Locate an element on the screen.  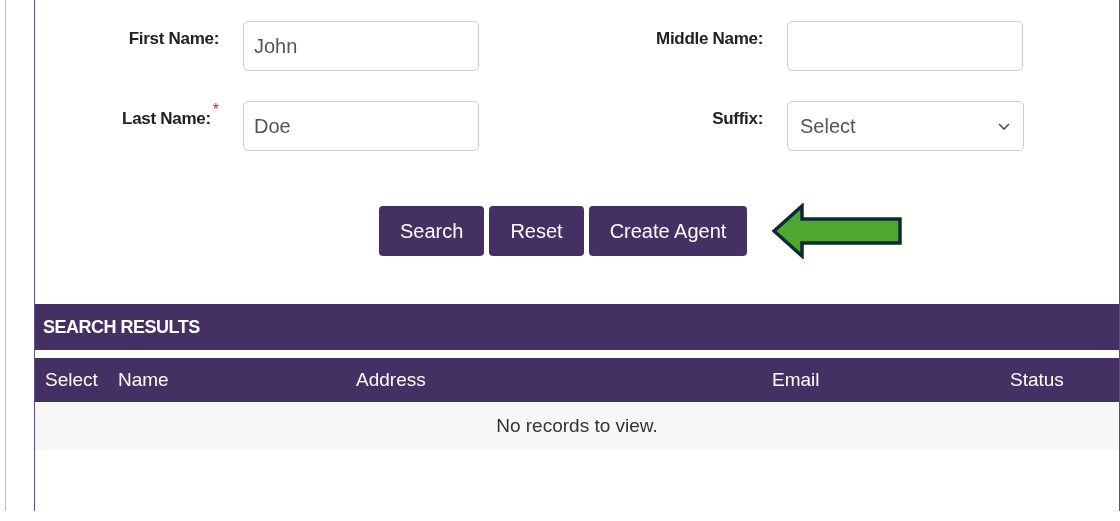
action-button: Create Agent is located at coordinates (668, 231).